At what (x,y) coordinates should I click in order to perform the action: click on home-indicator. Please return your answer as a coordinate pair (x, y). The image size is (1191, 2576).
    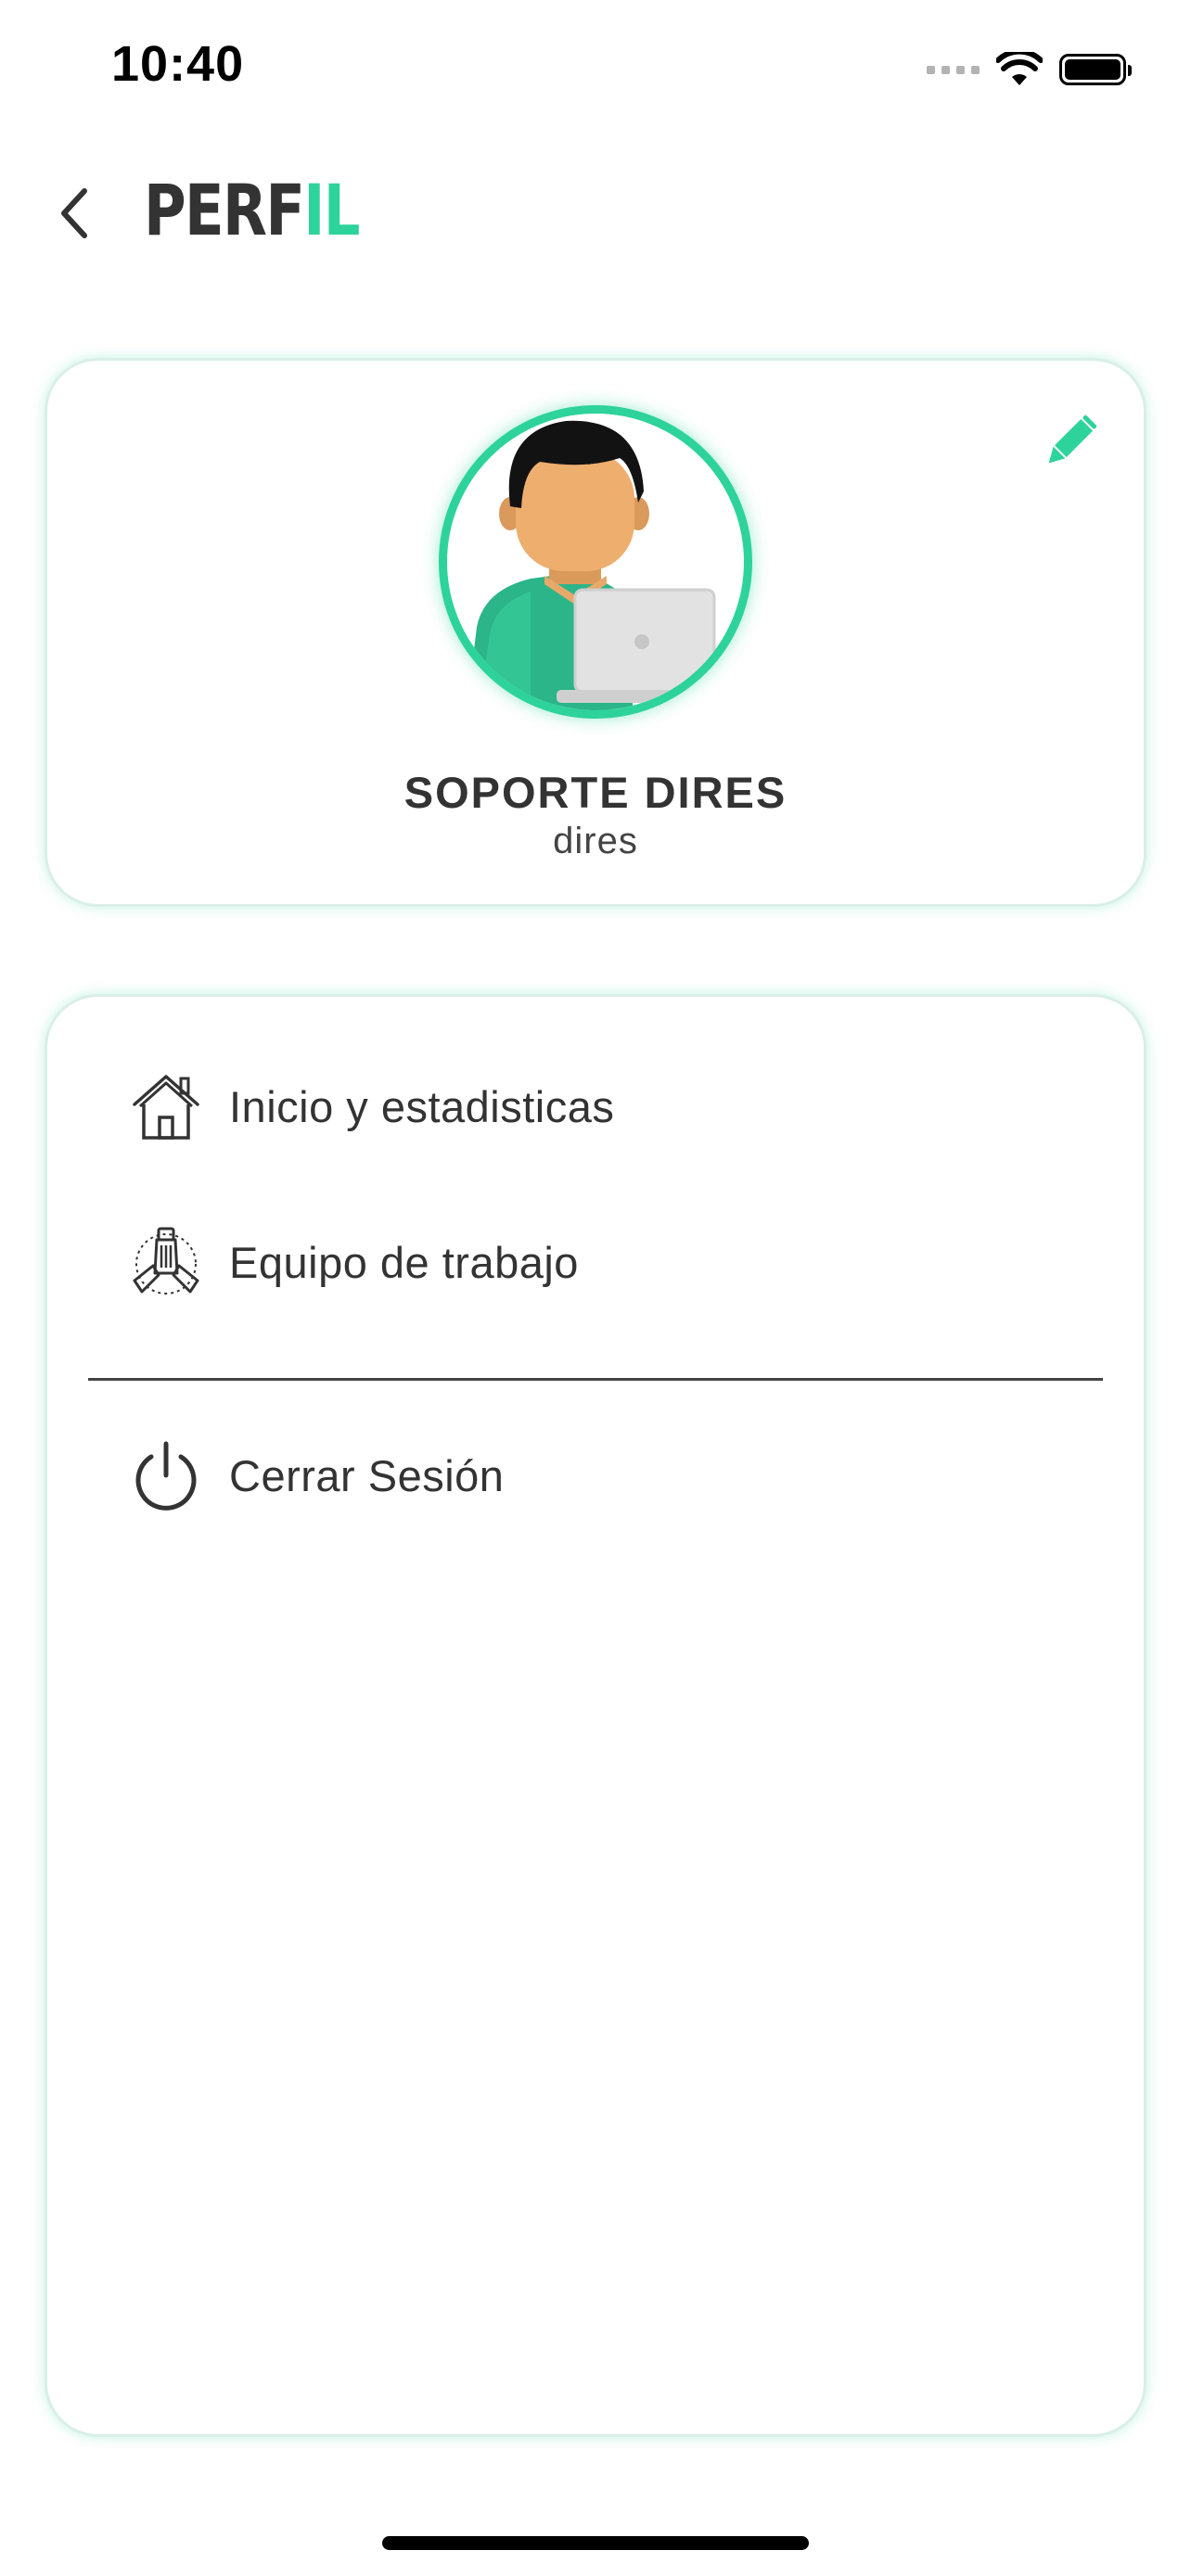
    Looking at the image, I should click on (595, 2543).